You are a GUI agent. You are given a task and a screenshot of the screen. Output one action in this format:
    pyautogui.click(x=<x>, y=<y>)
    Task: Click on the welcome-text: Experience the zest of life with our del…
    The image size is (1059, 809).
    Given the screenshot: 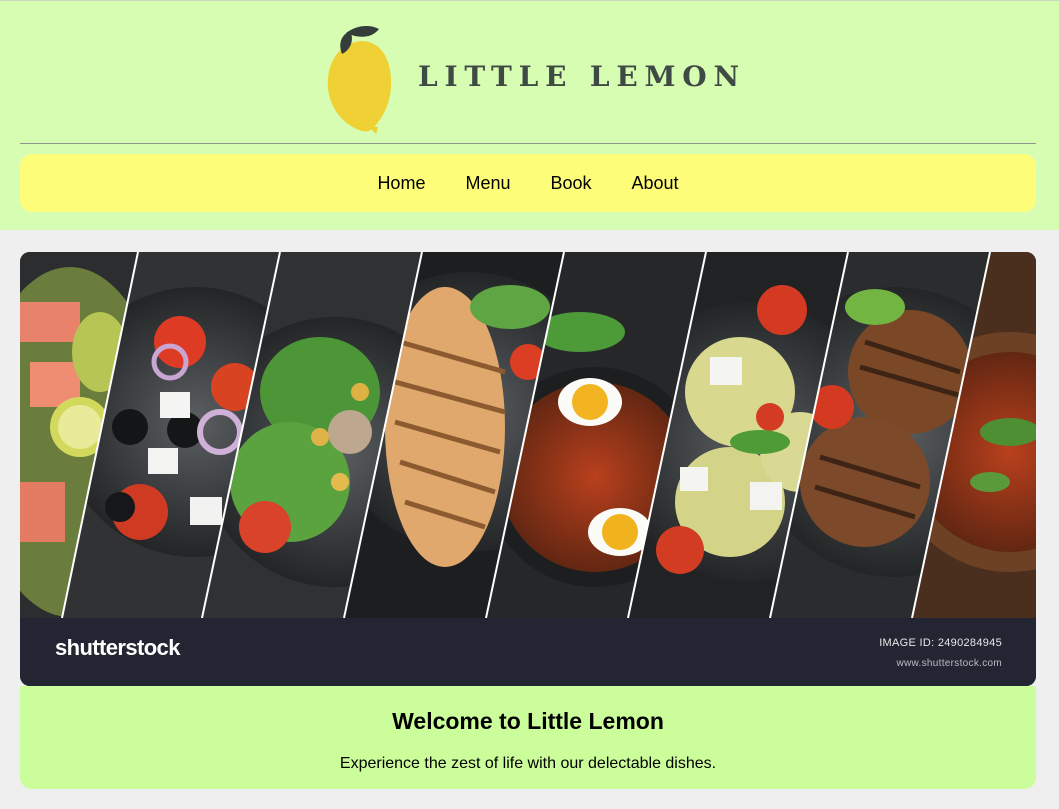 What is the action you would take?
    pyautogui.click(x=528, y=763)
    